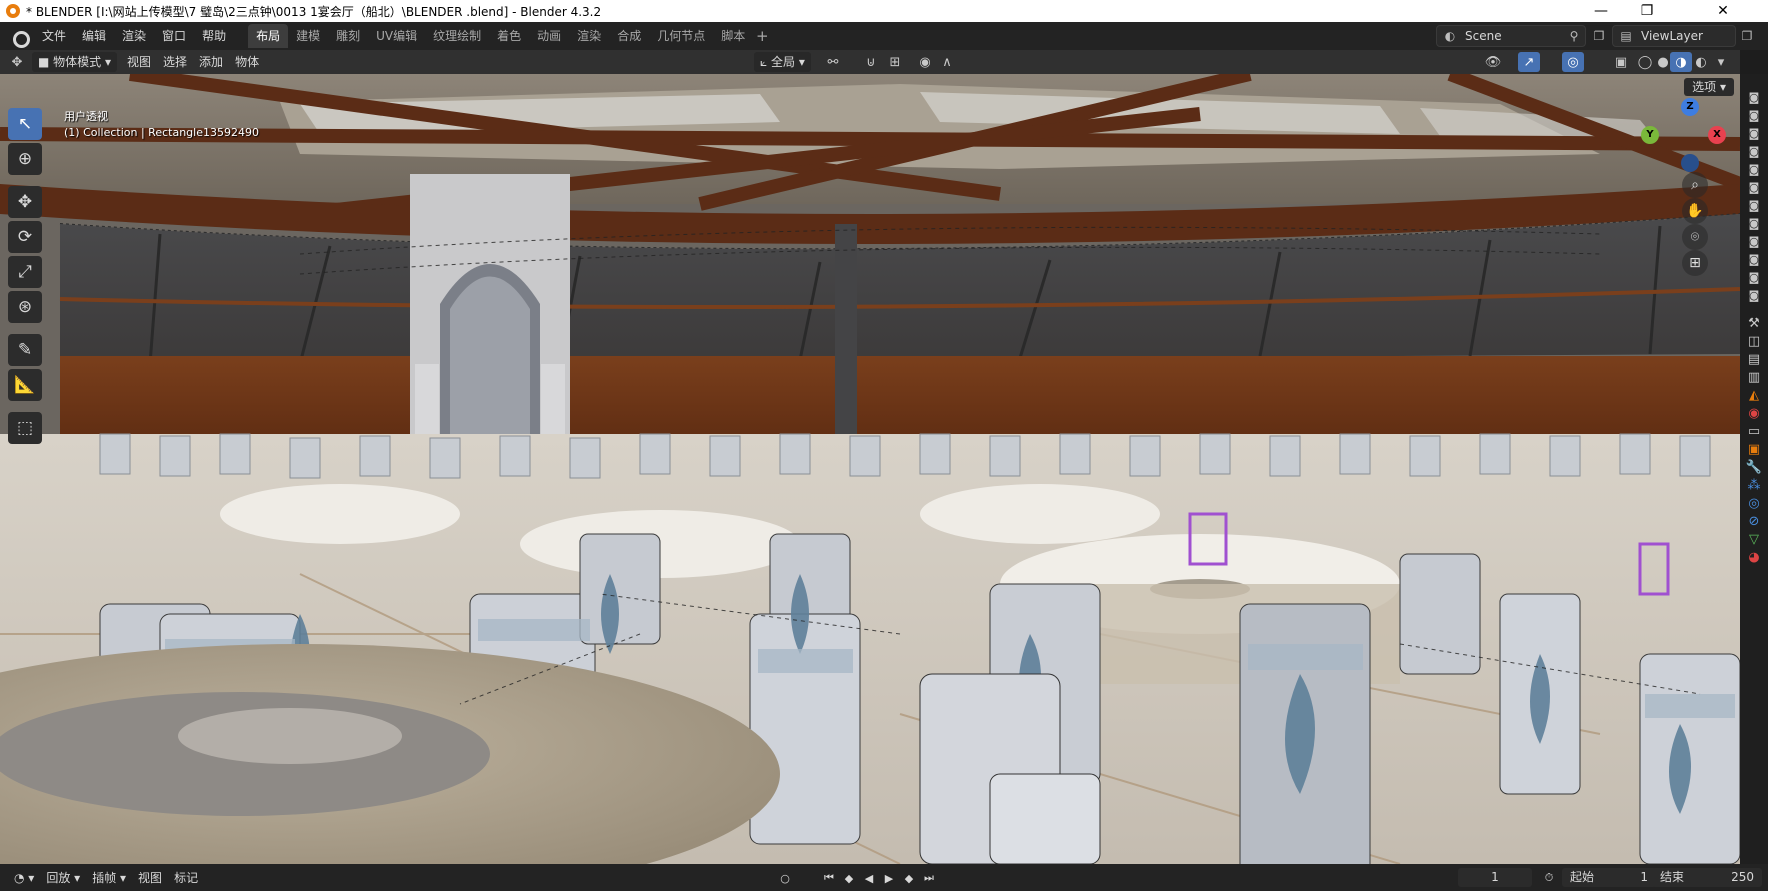 The width and height of the screenshot is (1768, 891). What do you see at coordinates (1723, 11) in the screenshot?
I see `close-button: ✕` at bounding box center [1723, 11].